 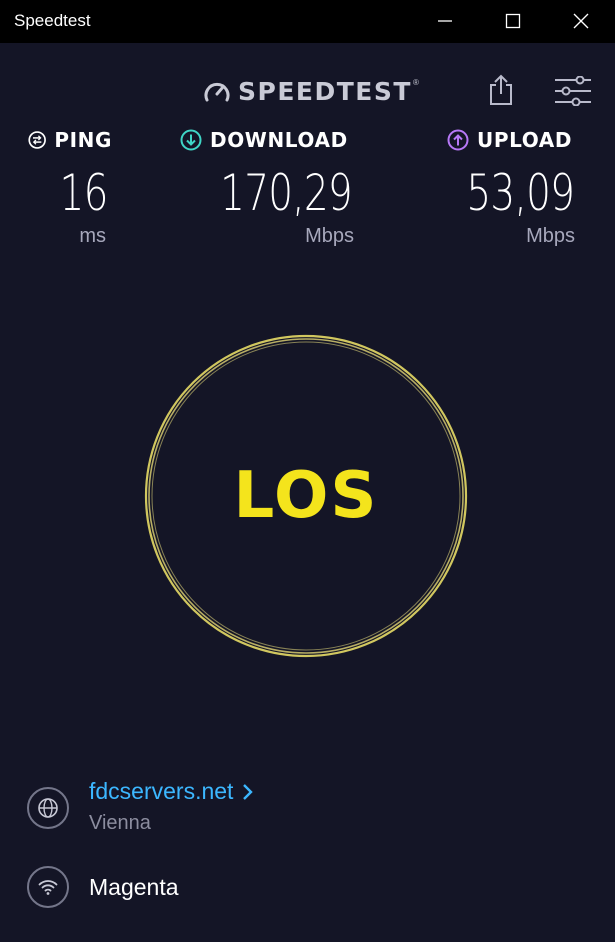 I want to click on share-icon, so click(x=501, y=89).